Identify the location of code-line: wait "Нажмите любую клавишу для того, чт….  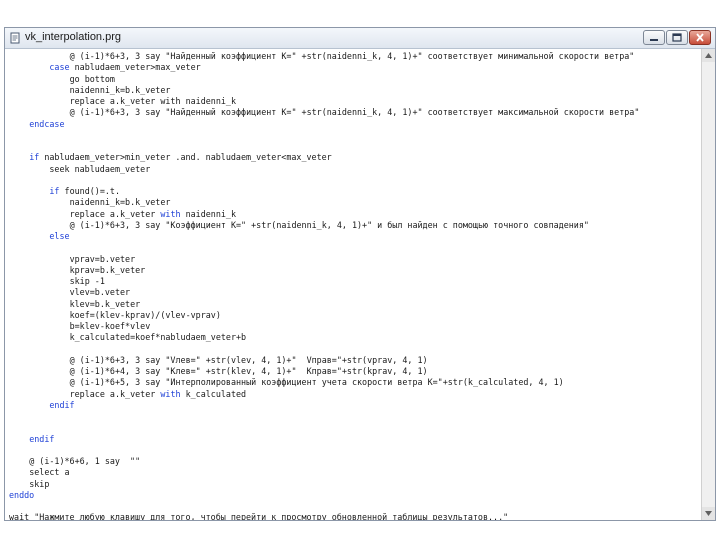
(258, 516).